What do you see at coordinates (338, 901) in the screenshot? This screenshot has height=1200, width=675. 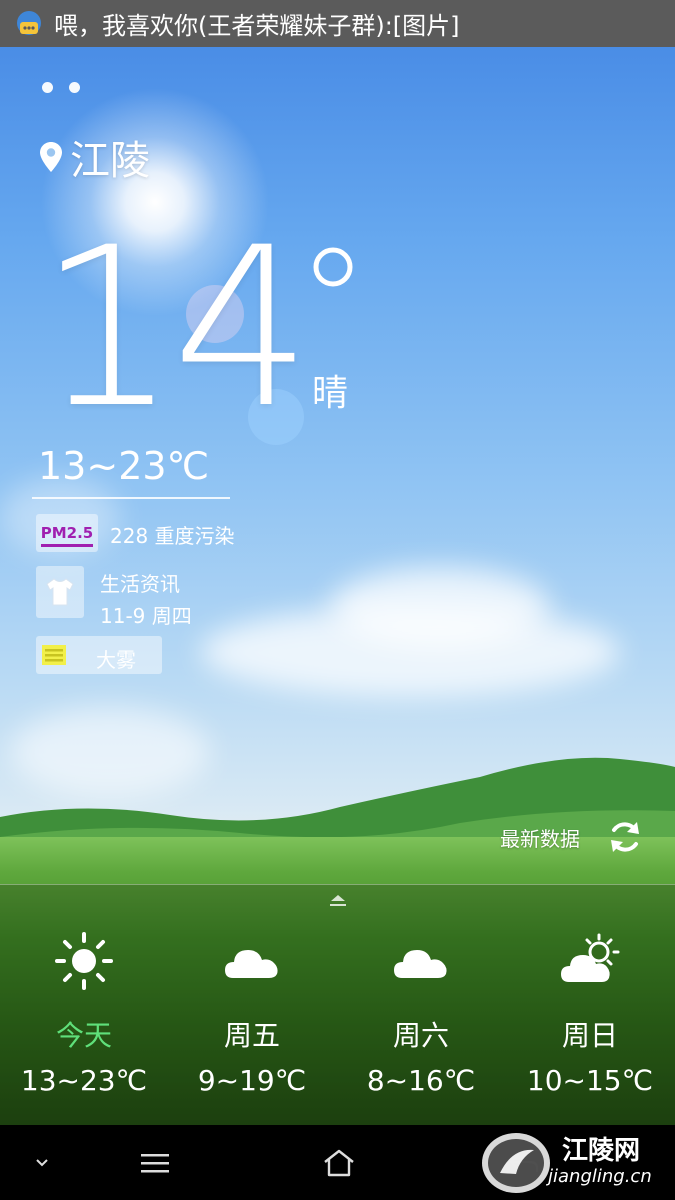 I see `expand-up-icon` at bounding box center [338, 901].